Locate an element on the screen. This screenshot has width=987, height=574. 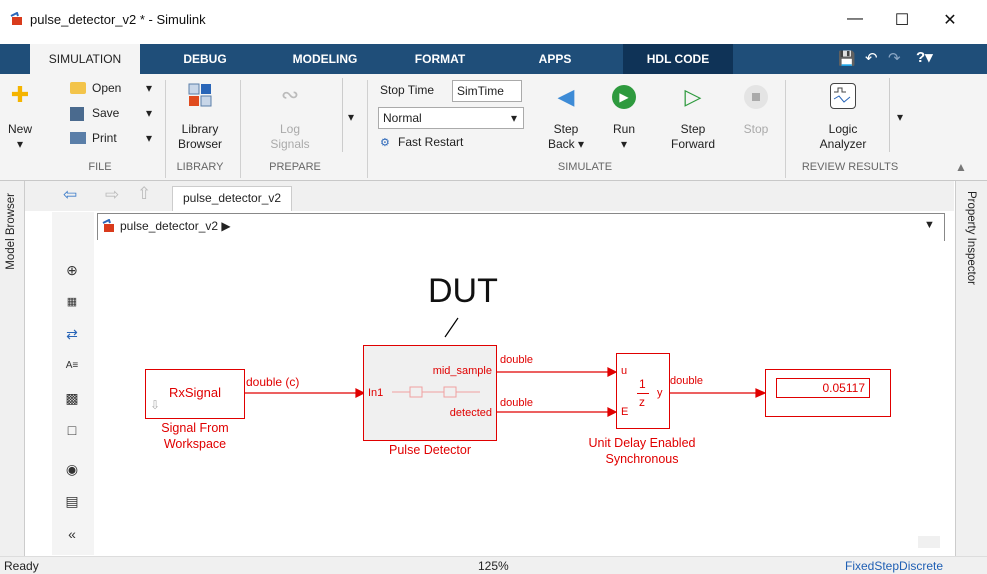
display-field: 0.05117 is located at coordinates (823, 388).